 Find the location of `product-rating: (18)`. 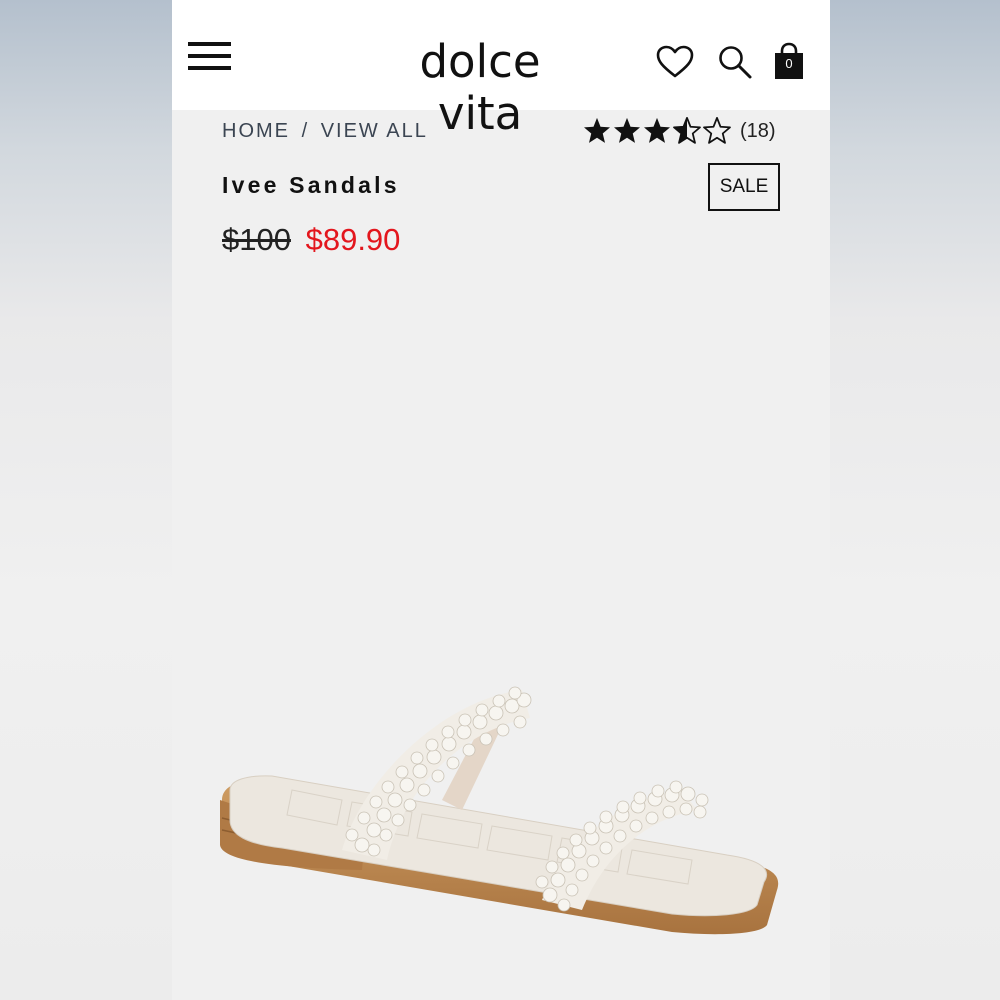

product-rating: (18) is located at coordinates (679, 131).